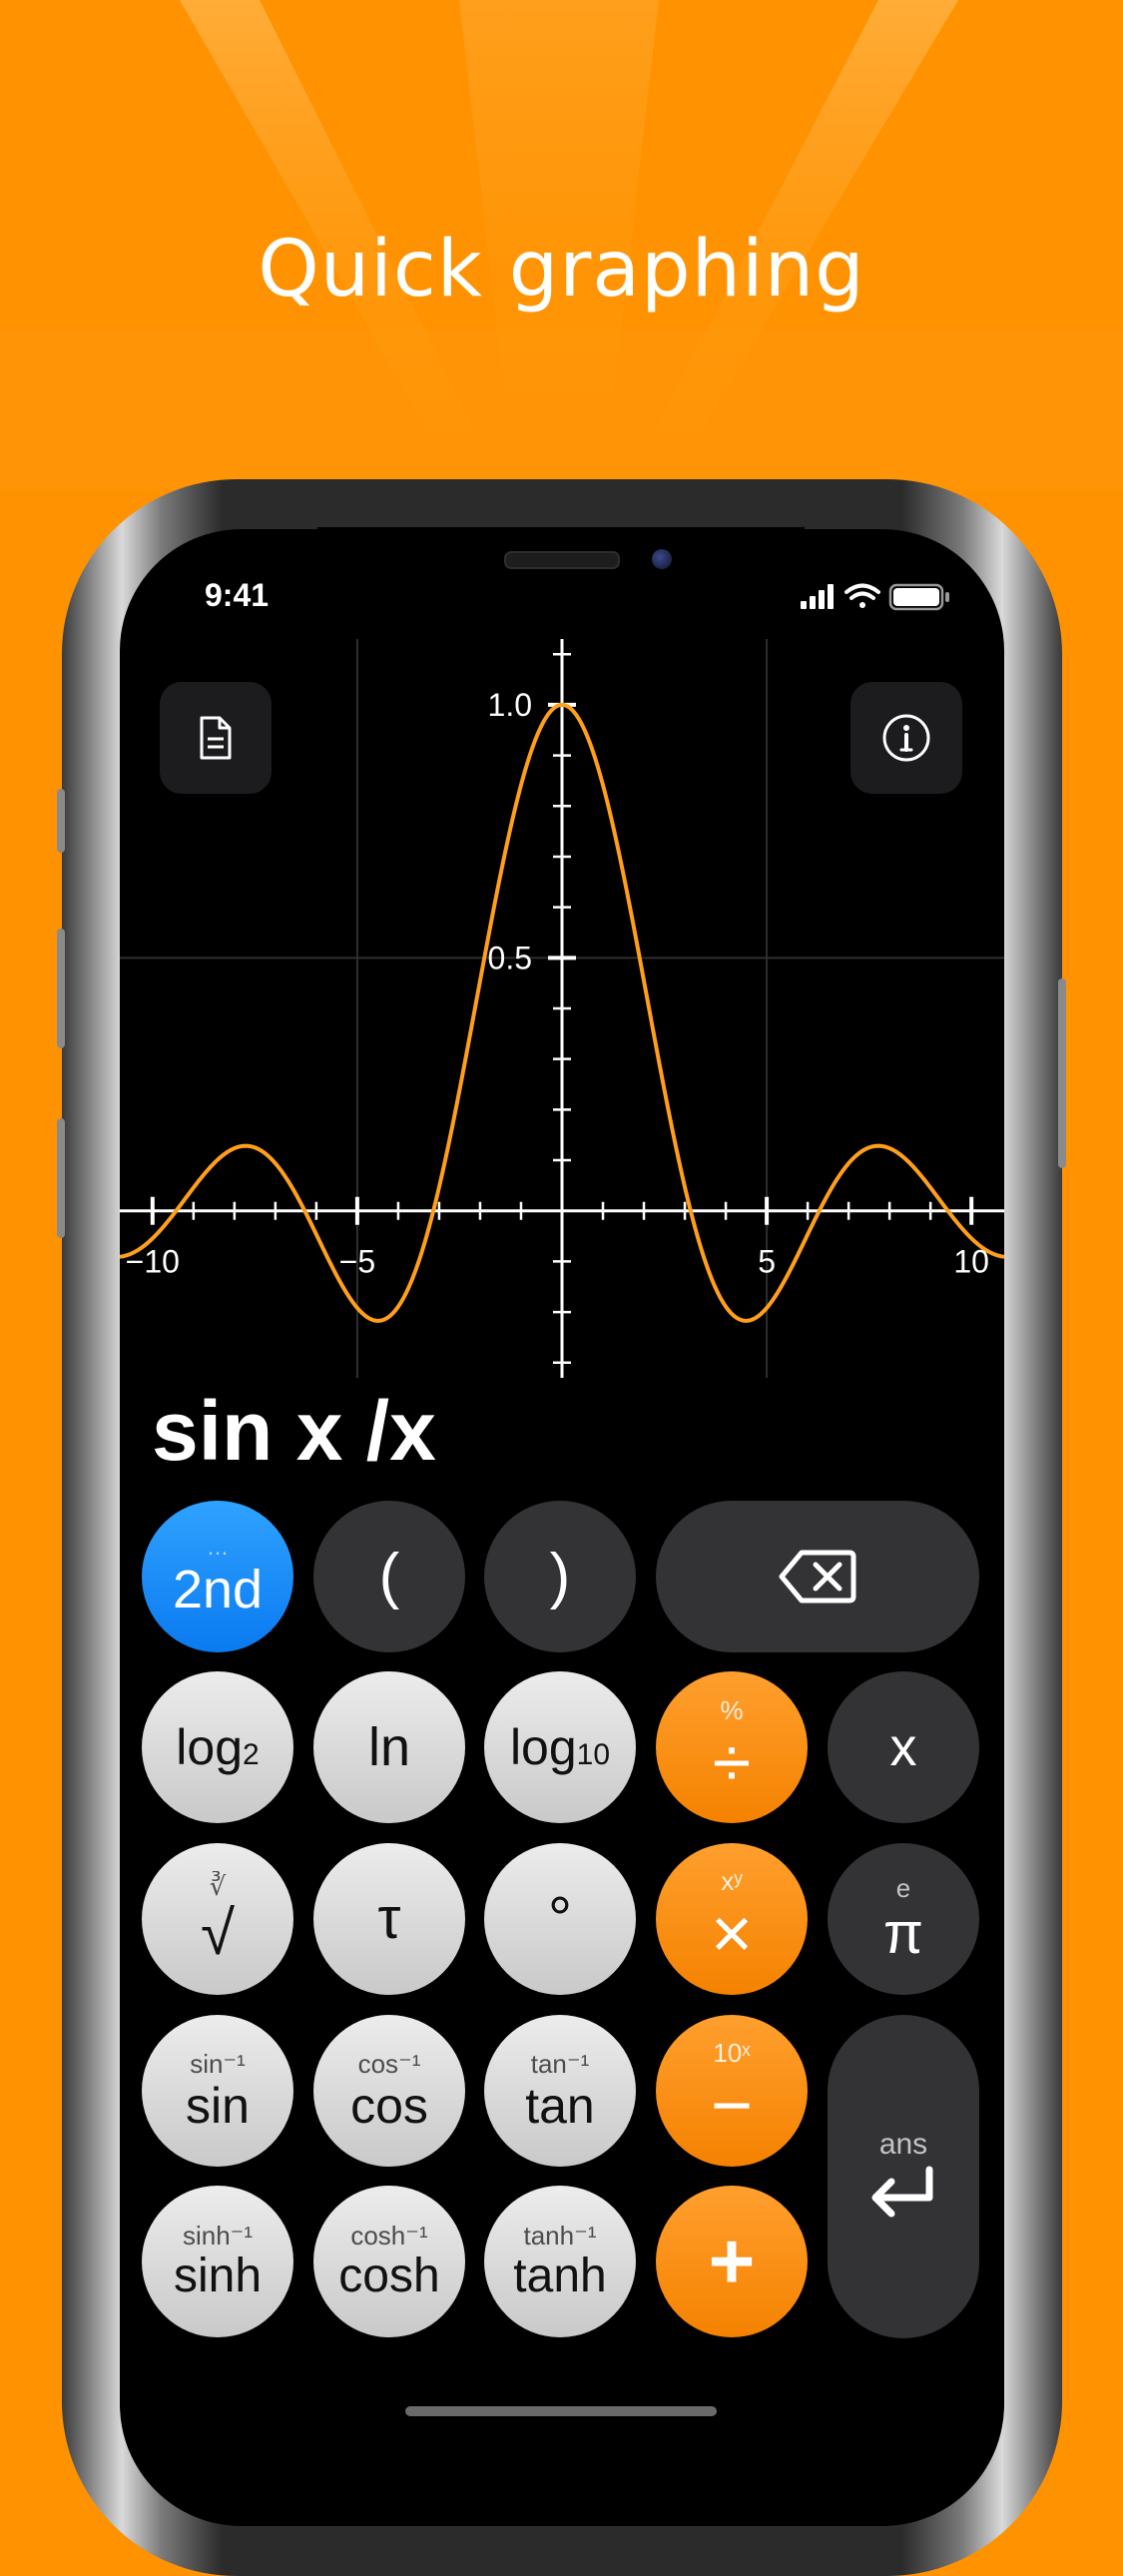 This screenshot has height=2576, width=1123. I want to click on document-icon, so click(216, 738).